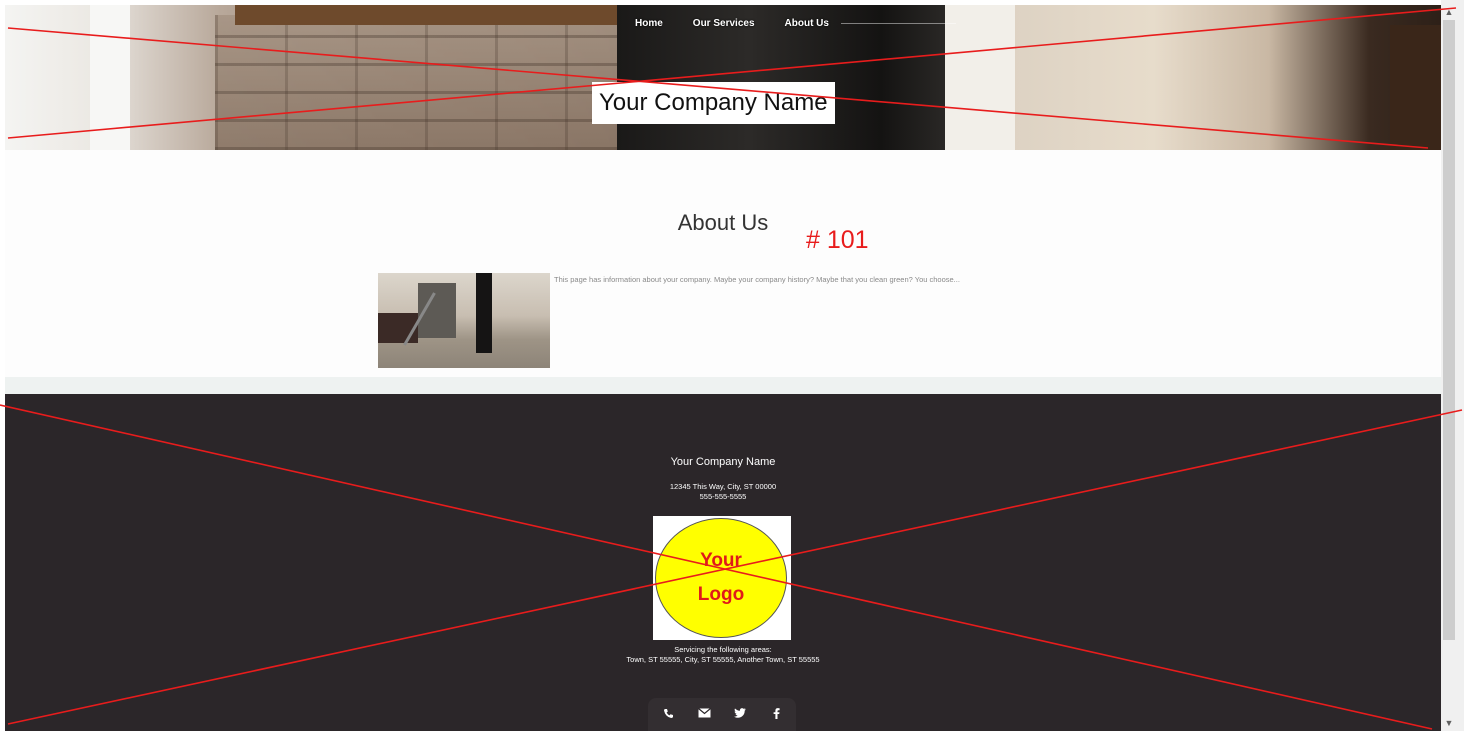 The width and height of the screenshot is (1464, 731). Describe the element at coordinates (723, 649) in the screenshot. I see `service-areas-heading: Servicing the following areas:` at that location.